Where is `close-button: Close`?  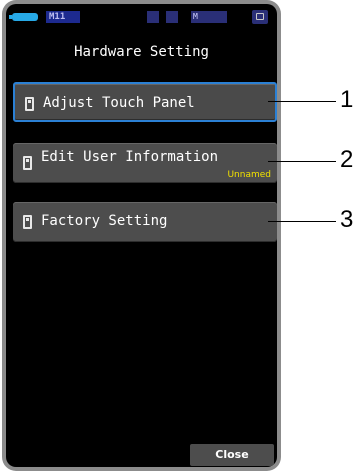 close-button: Close is located at coordinates (232, 455).